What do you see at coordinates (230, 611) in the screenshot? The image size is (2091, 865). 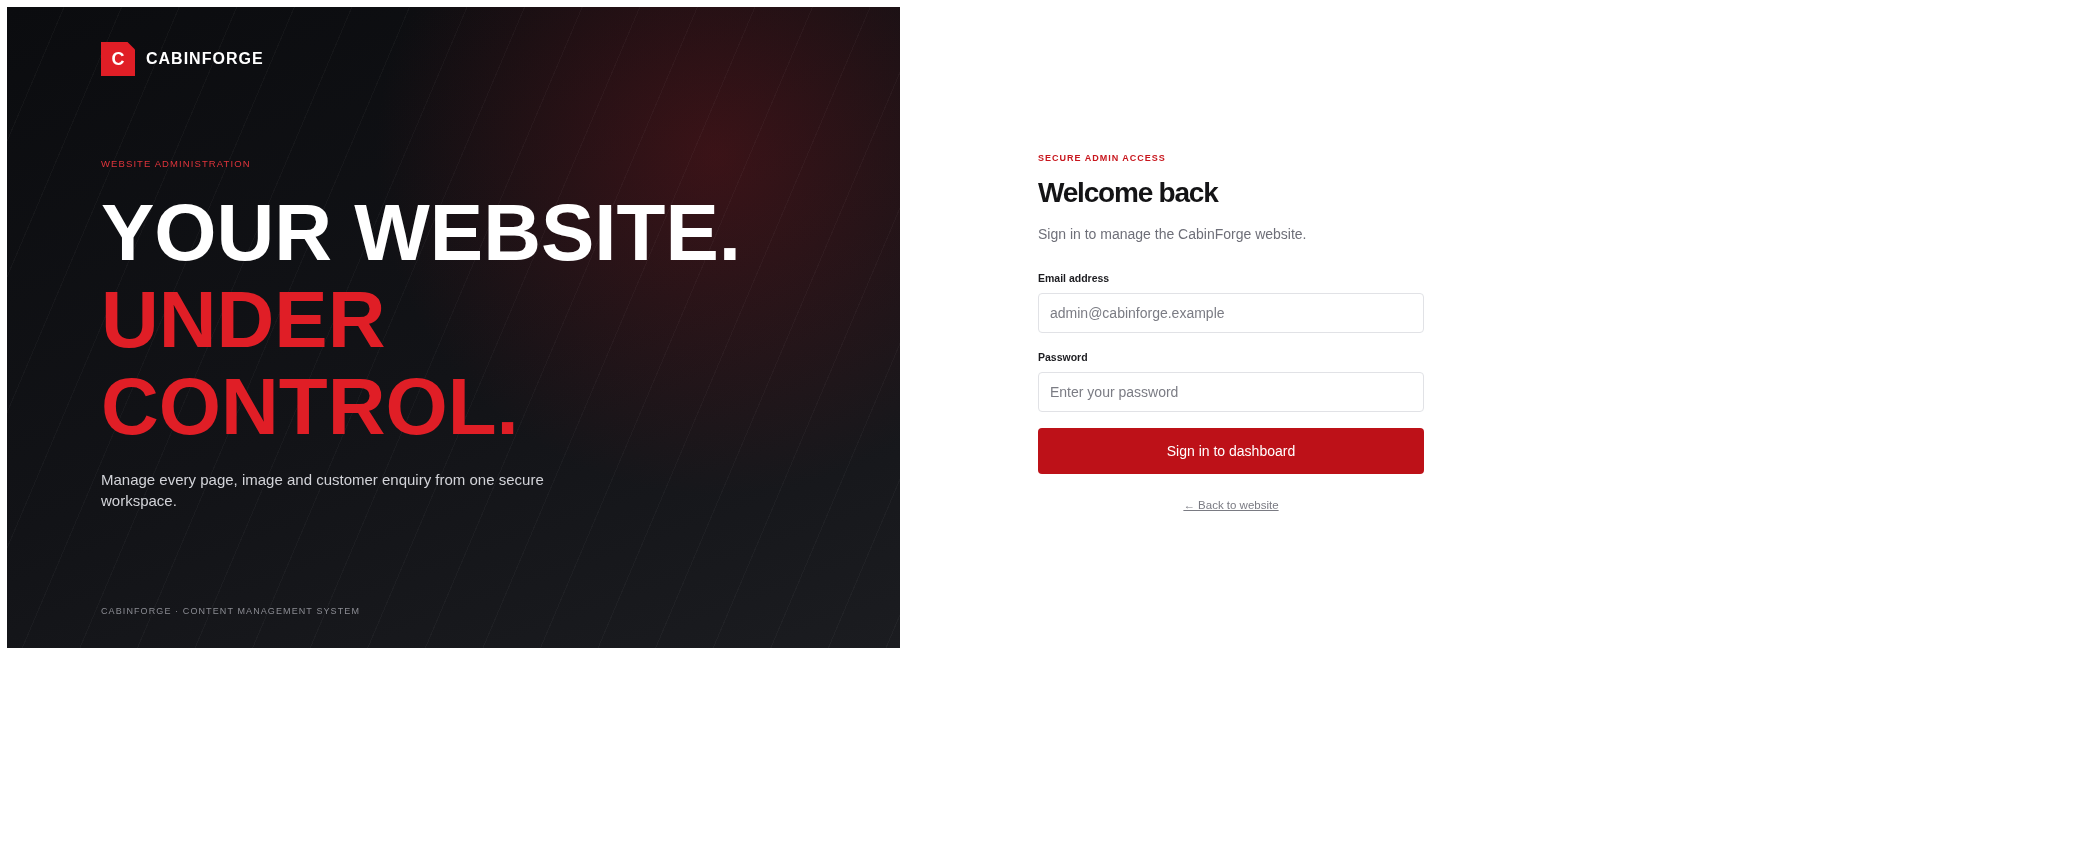 I see `footer-caption: CABINFORGE · CONTENT MANAGEMENT SYSTEM` at bounding box center [230, 611].